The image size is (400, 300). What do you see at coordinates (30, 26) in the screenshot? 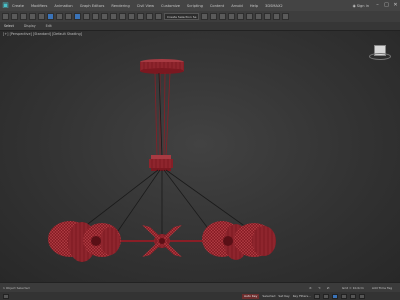
I see `ribbon-tab-display: Display` at bounding box center [30, 26].